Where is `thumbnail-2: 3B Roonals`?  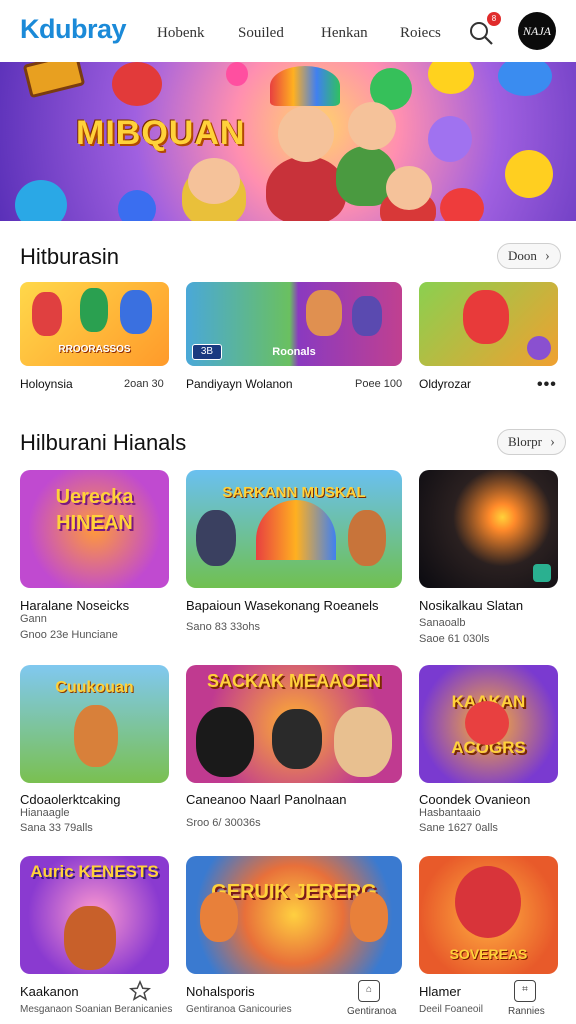 thumbnail-2: 3B Roonals is located at coordinates (294, 324).